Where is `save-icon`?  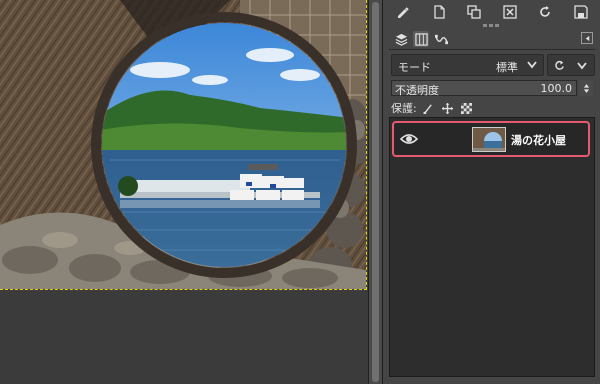 save-icon is located at coordinates (581, 12).